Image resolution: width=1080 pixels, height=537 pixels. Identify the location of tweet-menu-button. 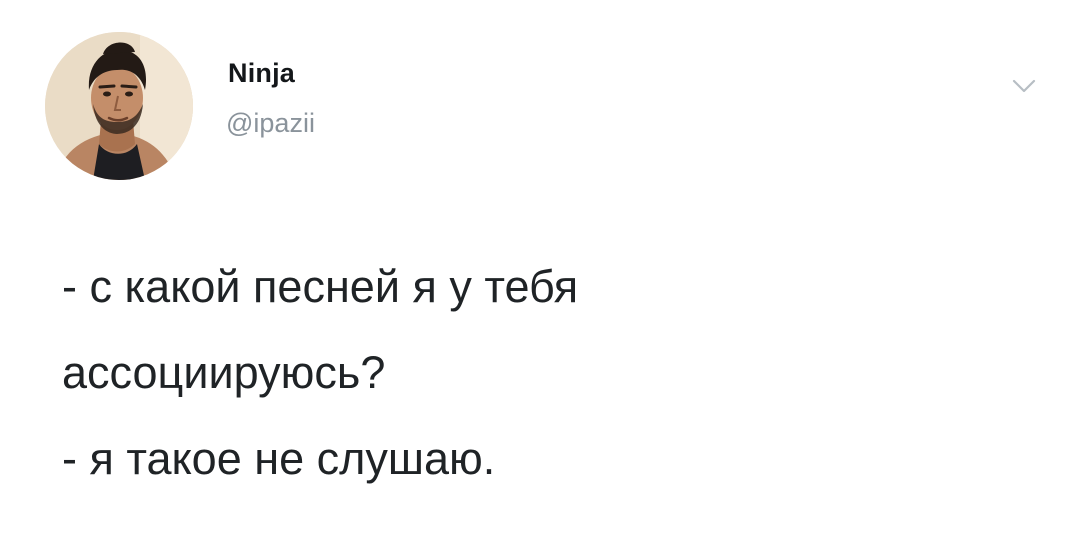
(1024, 86).